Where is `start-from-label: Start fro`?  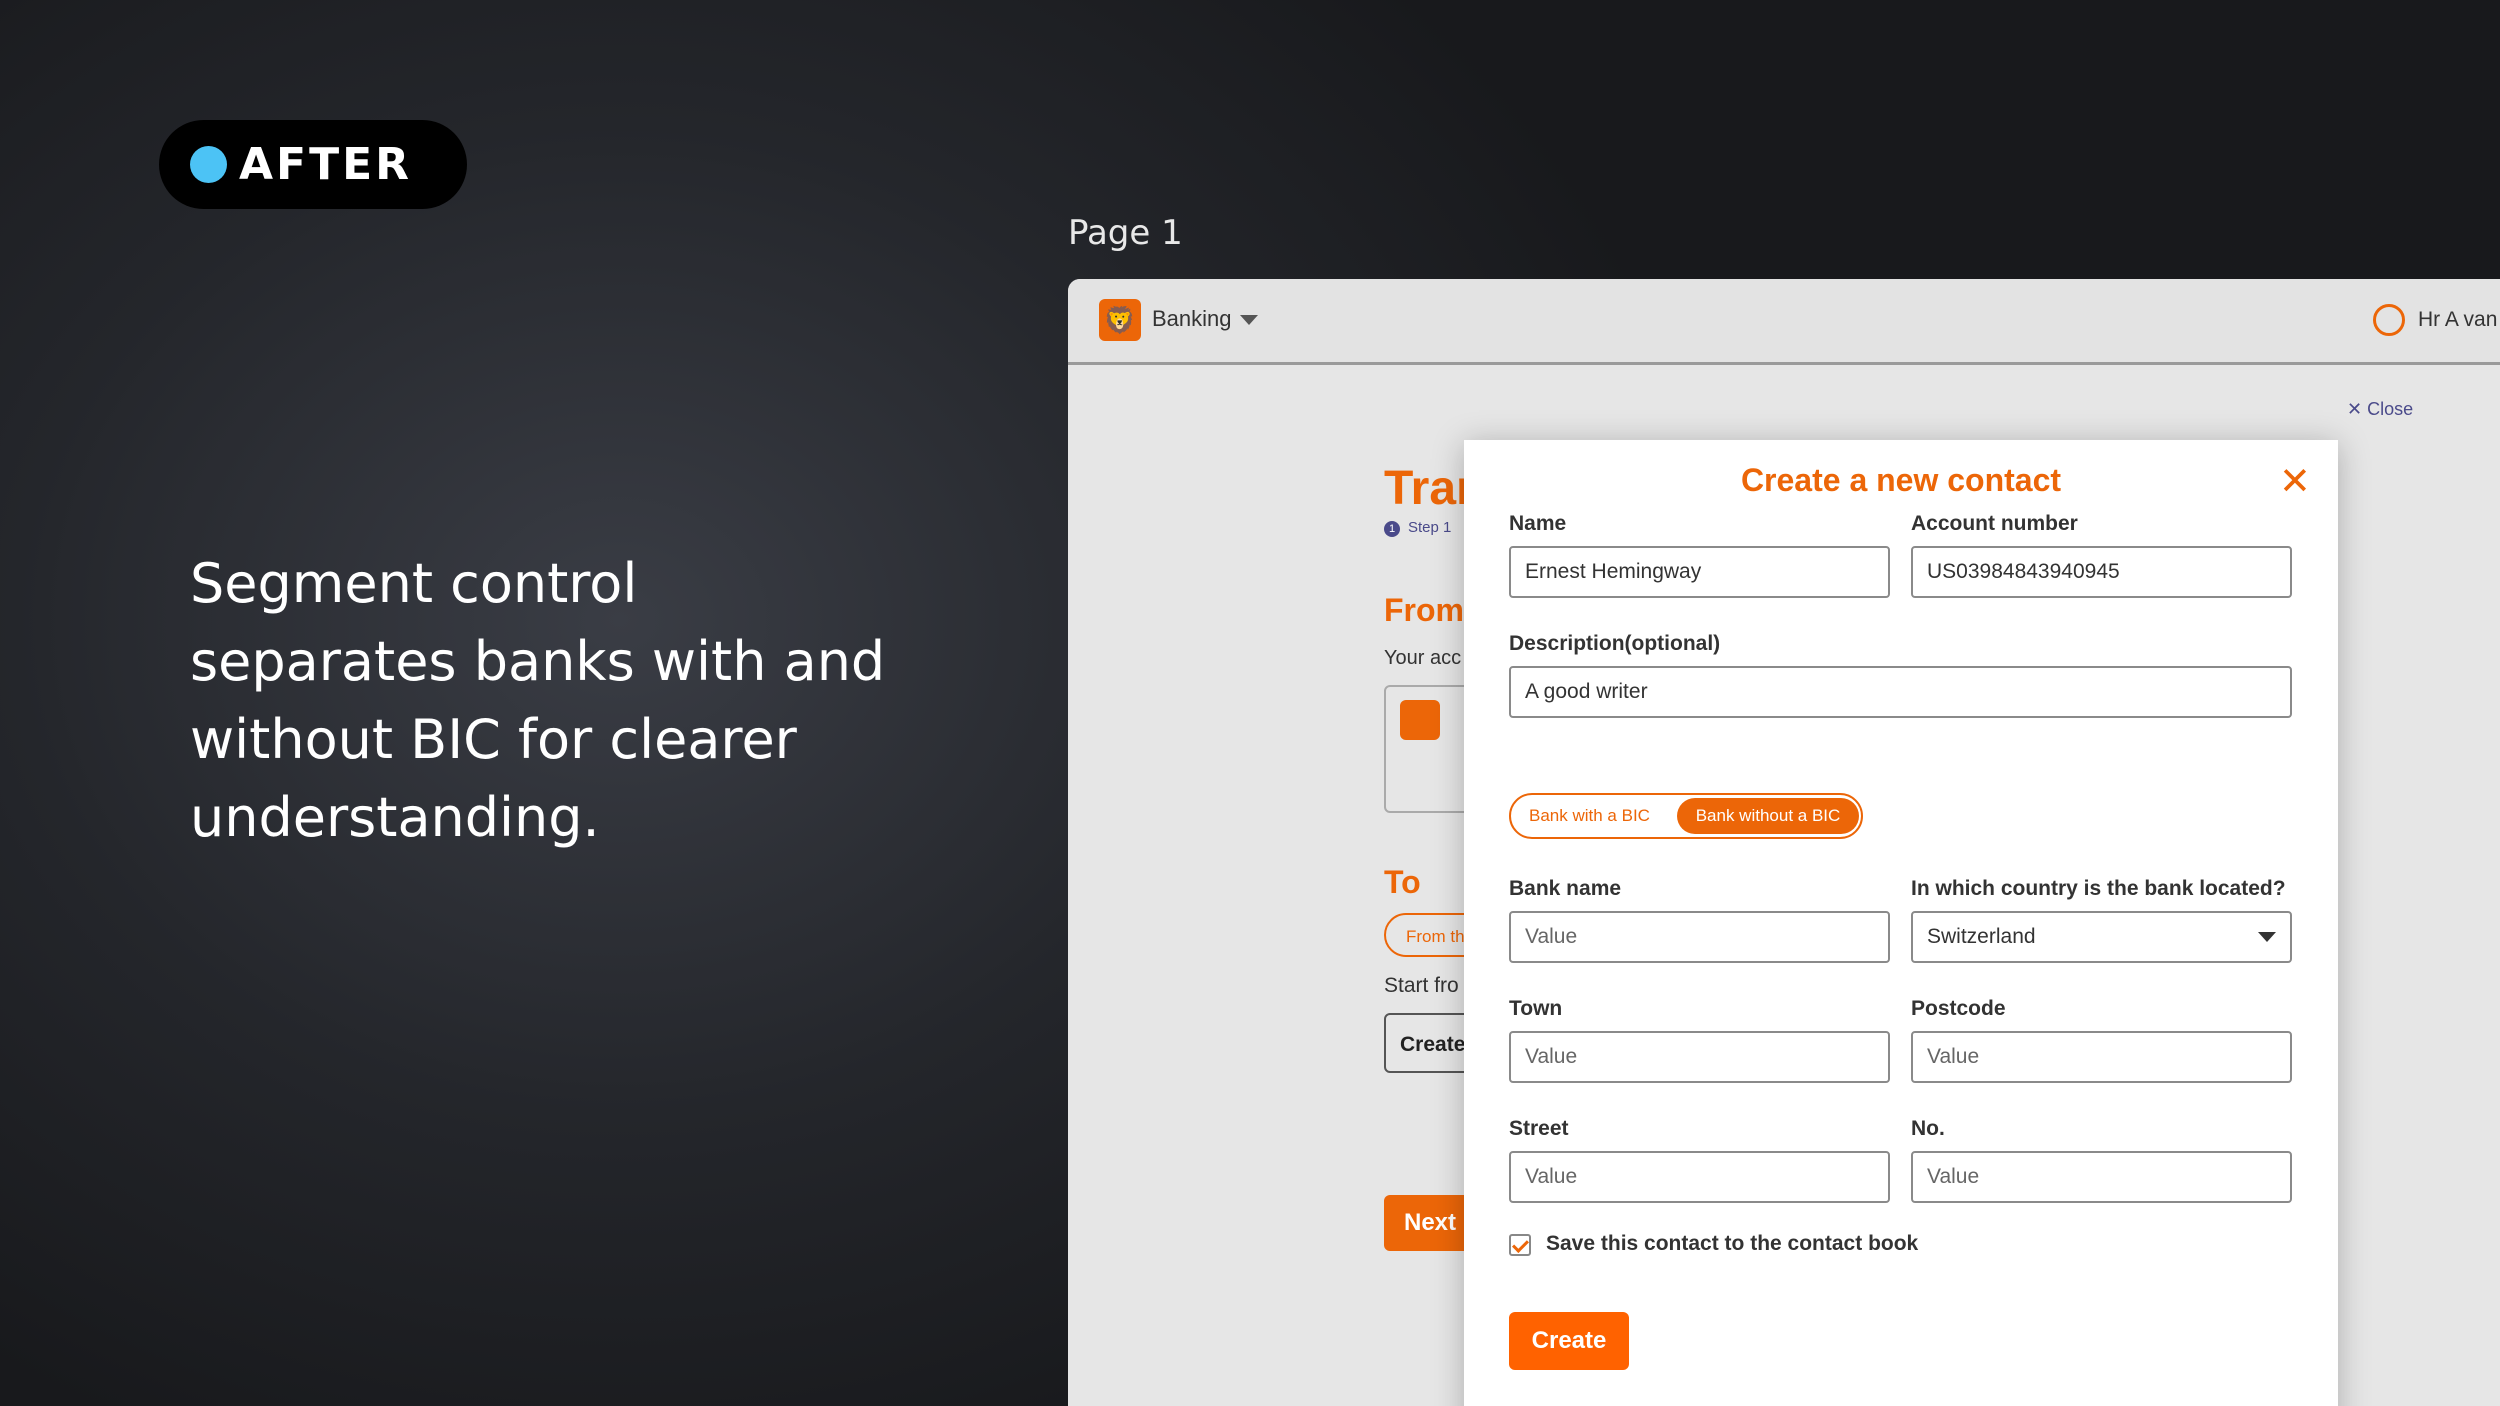
start-from-label: Start fro is located at coordinates (1421, 985).